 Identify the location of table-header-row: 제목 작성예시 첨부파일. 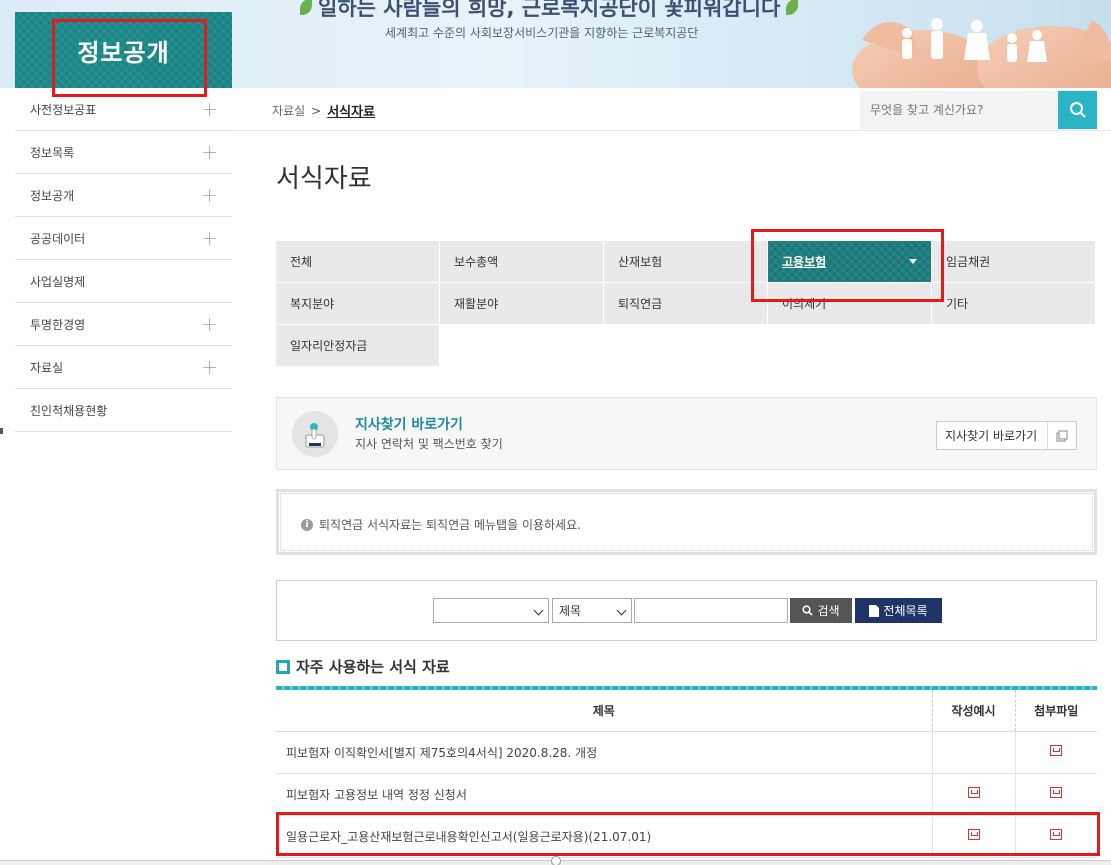
(686, 711).